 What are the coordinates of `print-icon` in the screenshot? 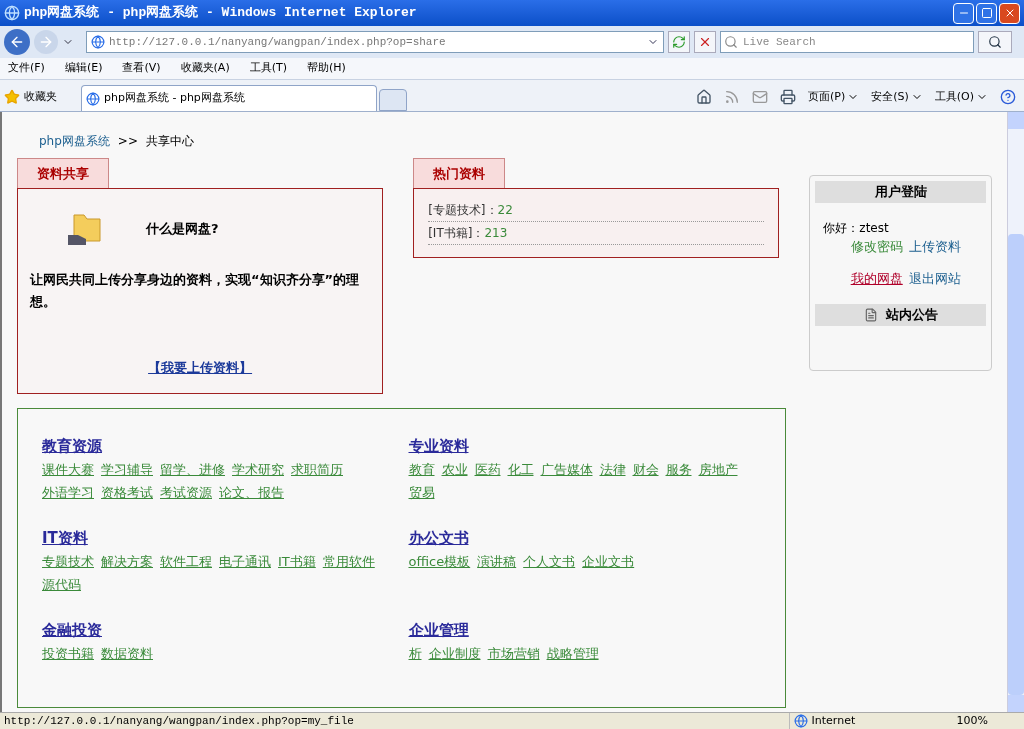 It's located at (787, 97).